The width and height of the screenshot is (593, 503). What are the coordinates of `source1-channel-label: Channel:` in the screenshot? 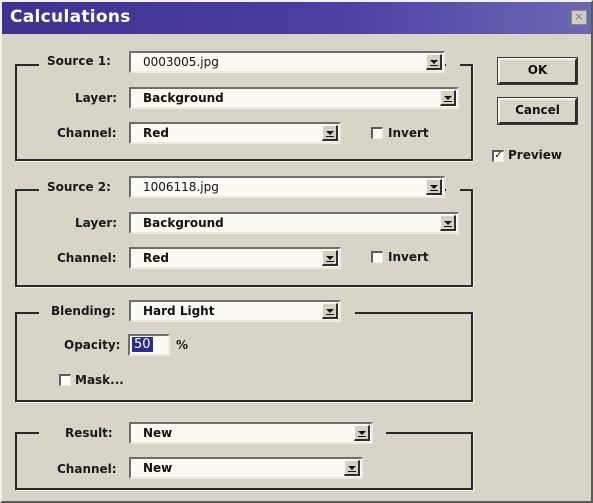 It's located at (87, 133).